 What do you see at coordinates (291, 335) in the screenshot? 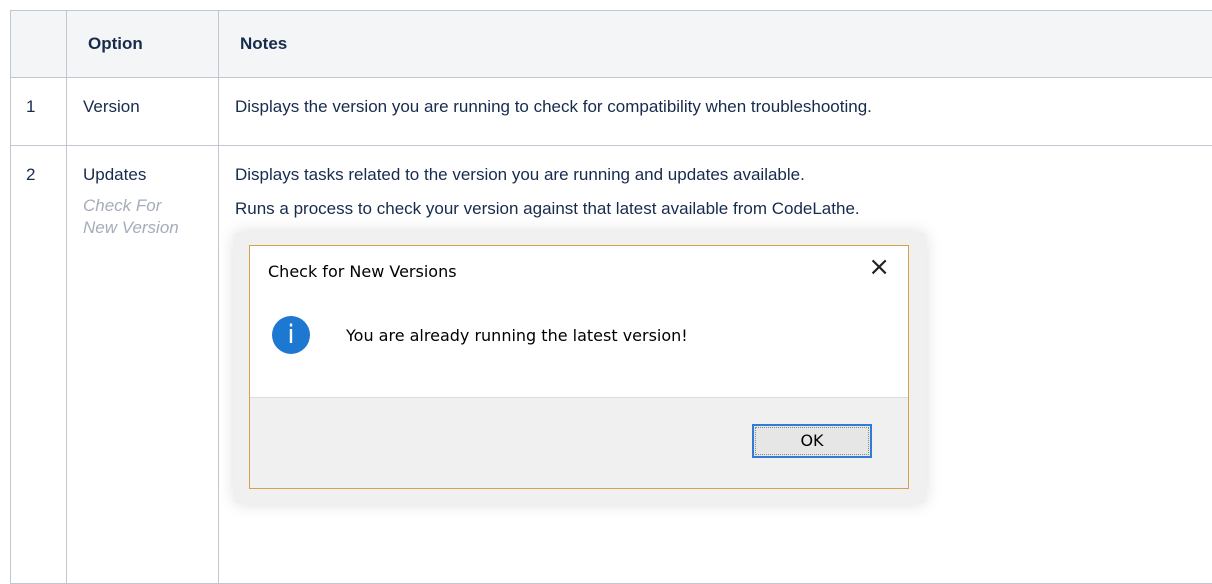
I see `info-icon: i` at bounding box center [291, 335].